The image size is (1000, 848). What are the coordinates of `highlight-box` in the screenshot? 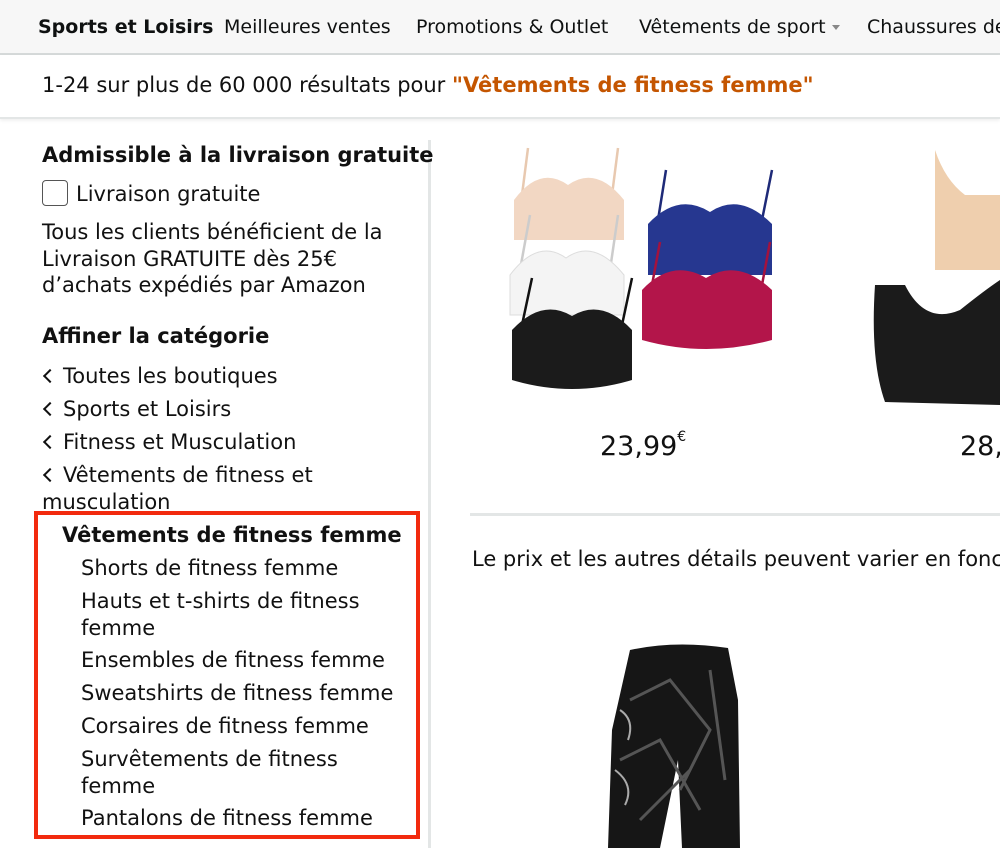 It's located at (227, 675).